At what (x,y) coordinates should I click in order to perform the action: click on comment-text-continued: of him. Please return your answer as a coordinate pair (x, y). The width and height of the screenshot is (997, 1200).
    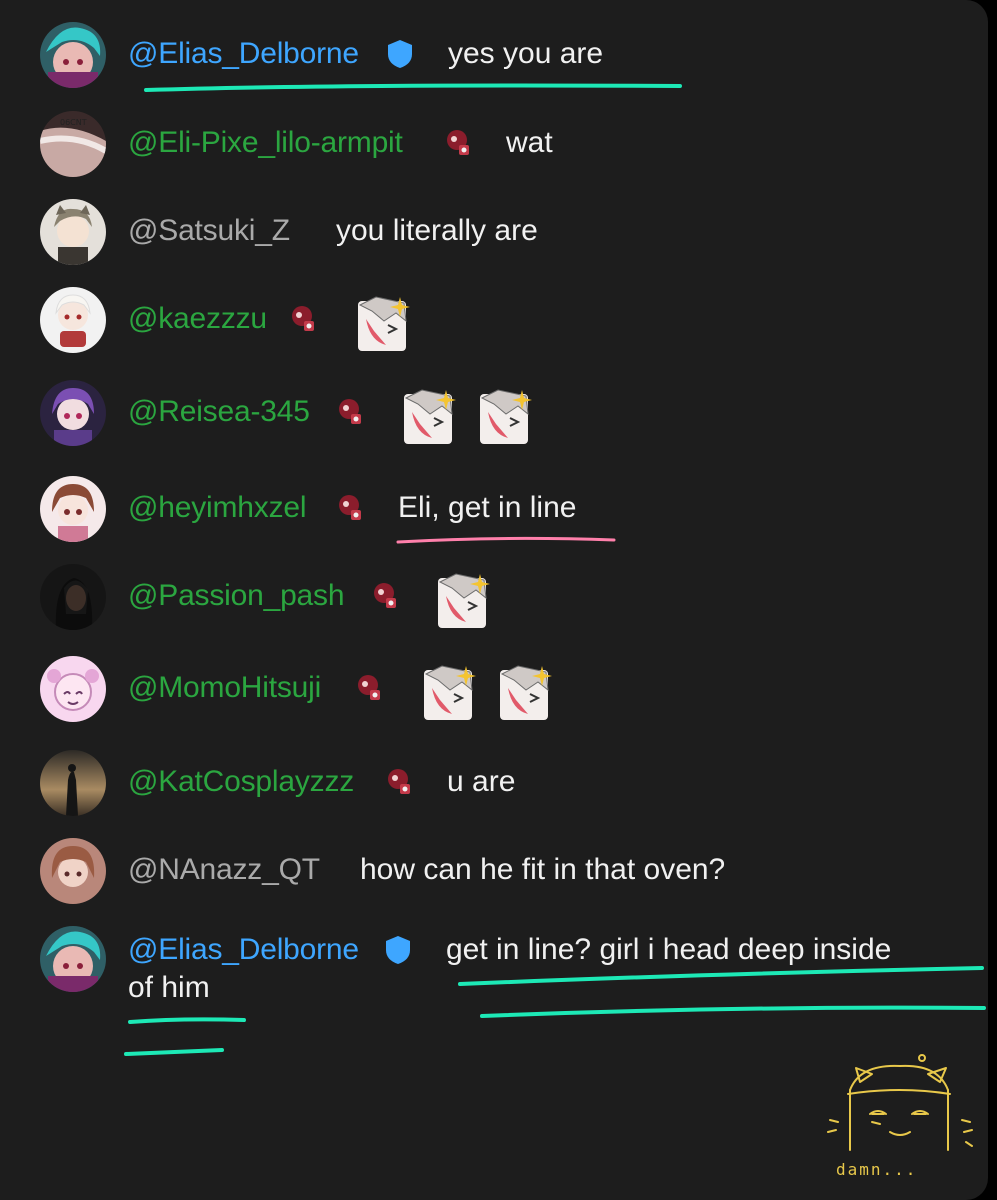
    Looking at the image, I should click on (169, 987).